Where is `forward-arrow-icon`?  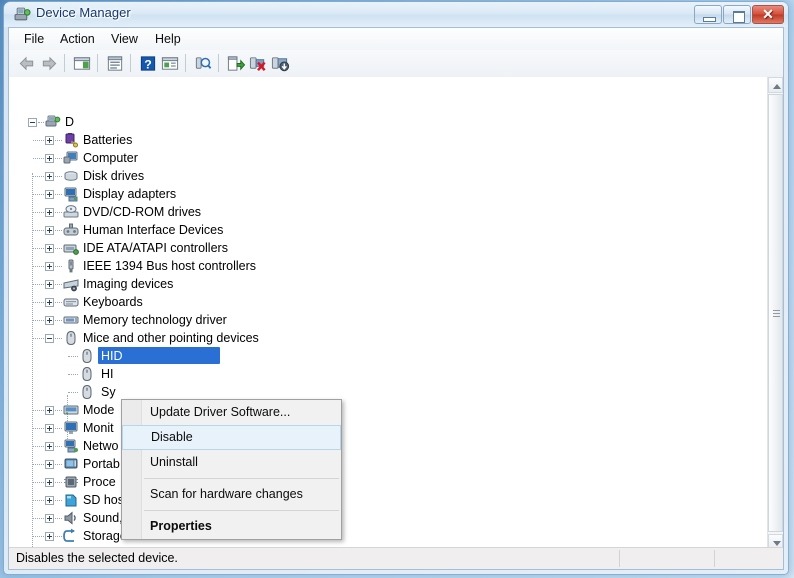 forward-arrow-icon is located at coordinates (49, 63).